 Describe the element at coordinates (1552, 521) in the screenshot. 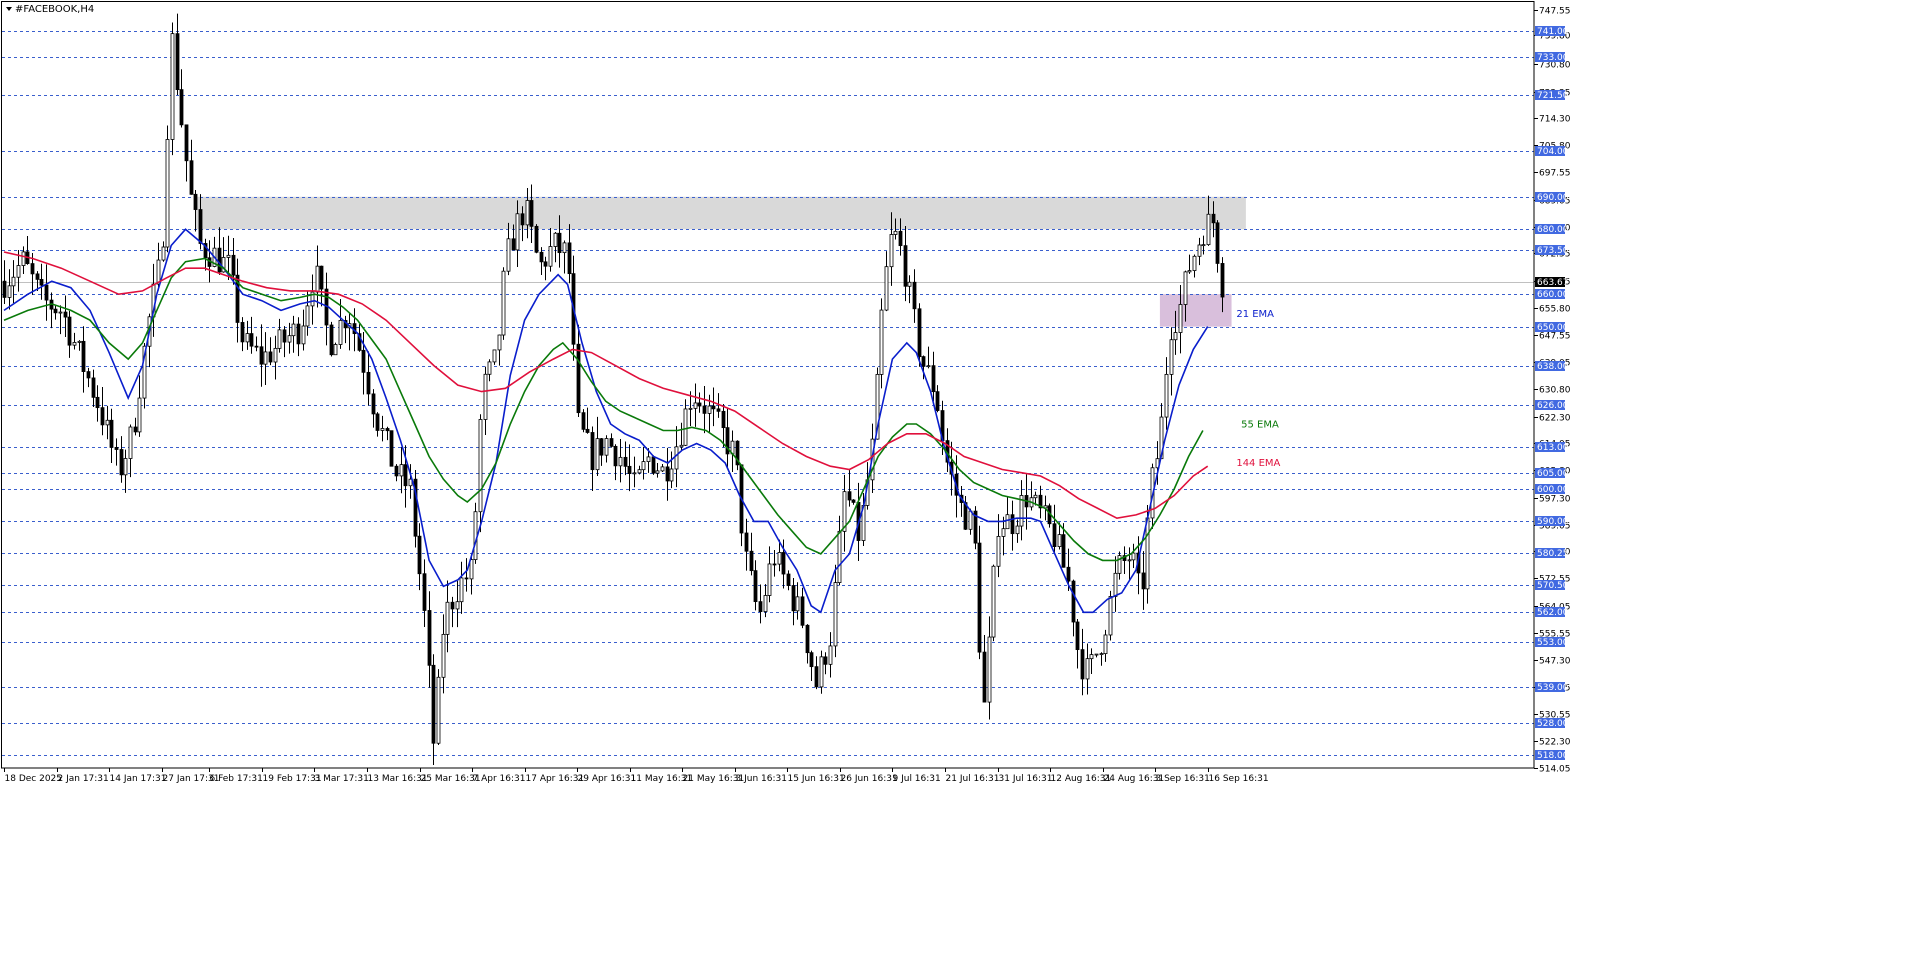

I see `level-tag: 590.00` at that location.